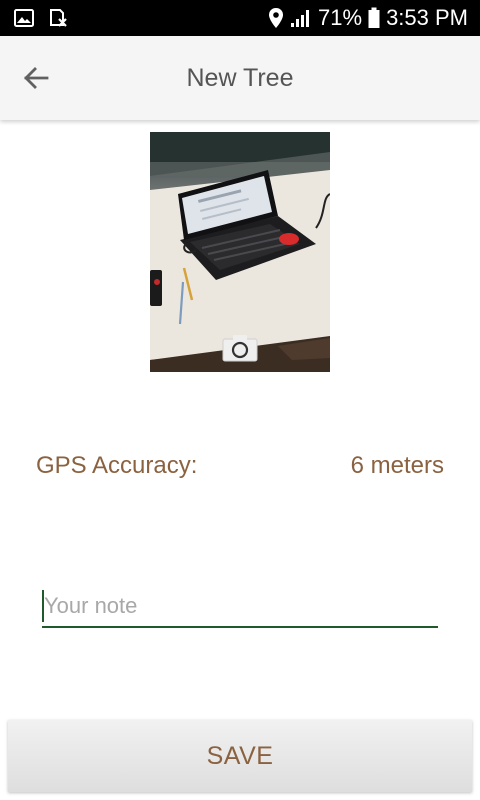  What do you see at coordinates (41, 18) in the screenshot?
I see `status-left-icons` at bounding box center [41, 18].